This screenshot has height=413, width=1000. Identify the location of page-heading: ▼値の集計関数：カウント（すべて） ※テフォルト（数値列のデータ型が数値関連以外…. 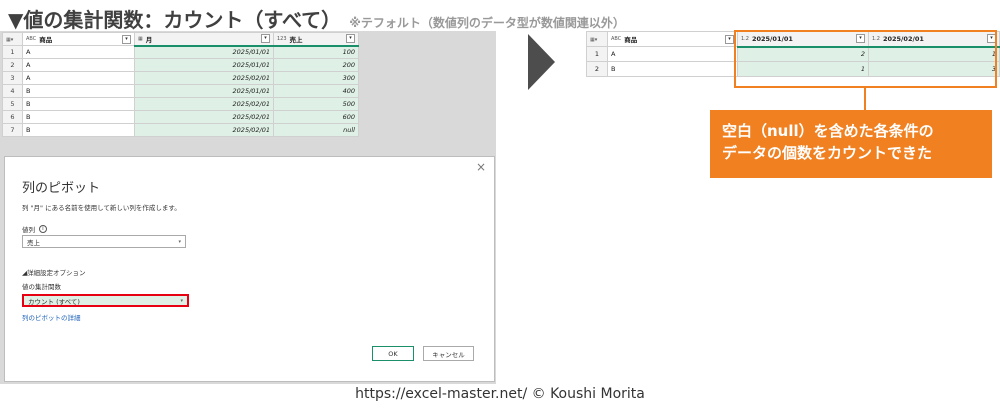
(316, 18).